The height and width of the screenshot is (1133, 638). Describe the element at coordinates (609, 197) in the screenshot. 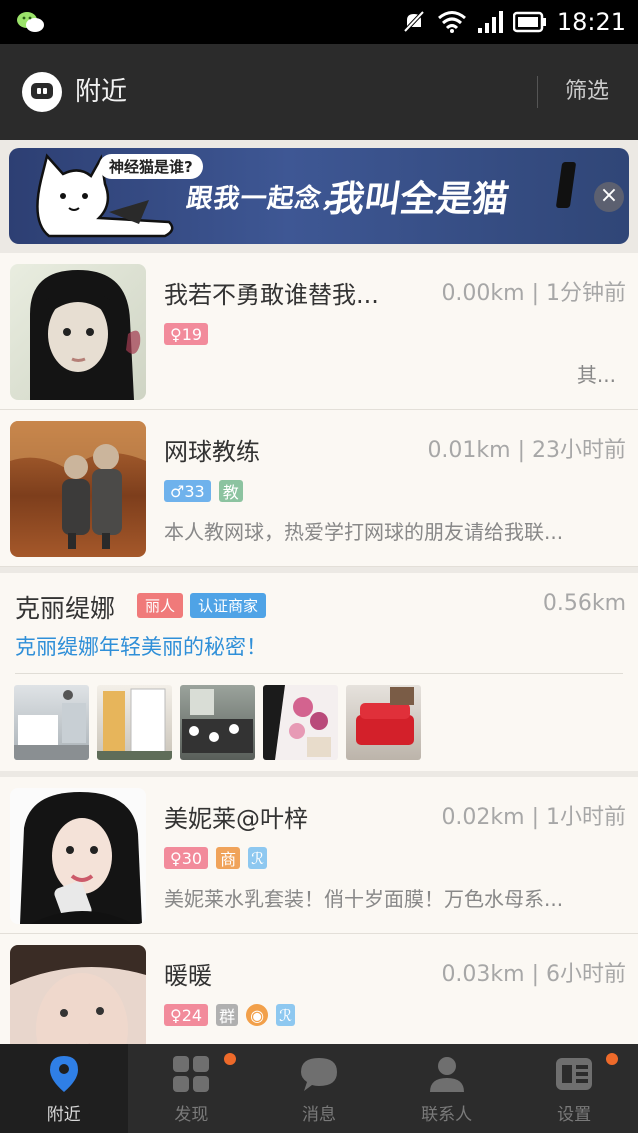

I see `banner-close-button: ×` at that location.